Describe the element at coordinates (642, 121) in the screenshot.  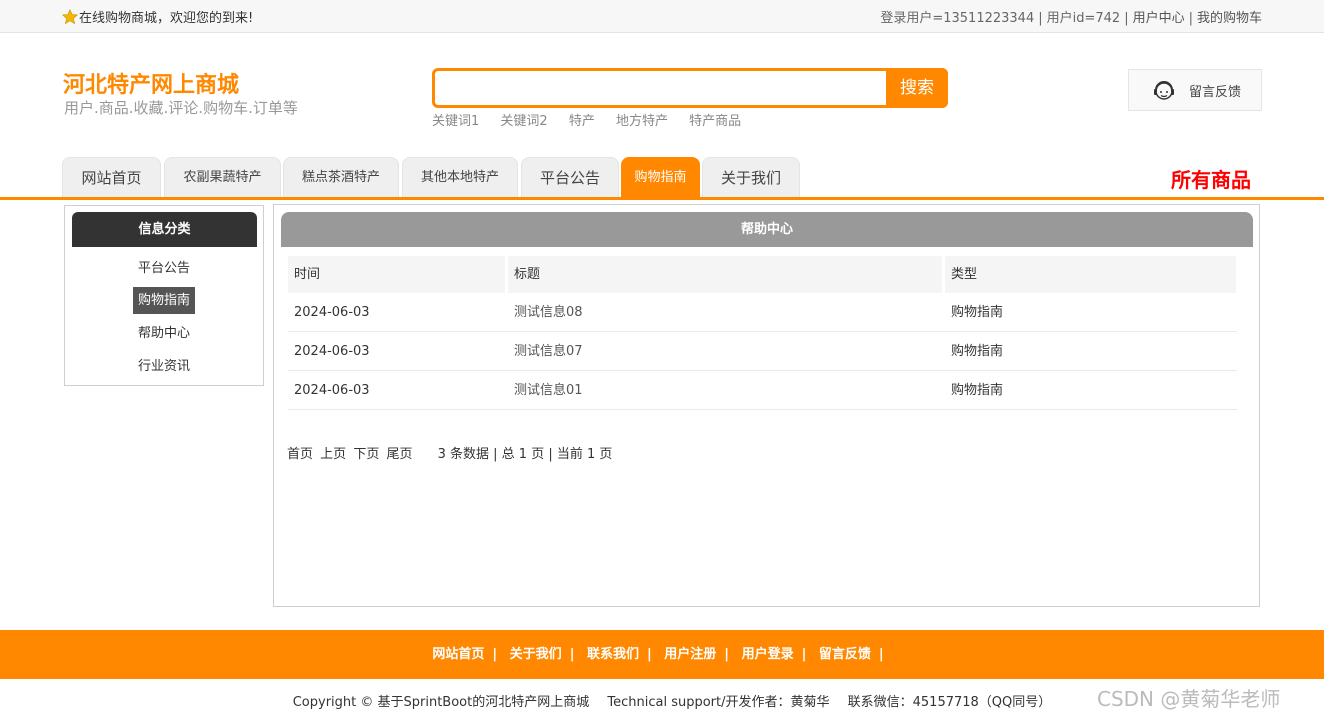
I see `keyword-link: 地方特产` at that location.